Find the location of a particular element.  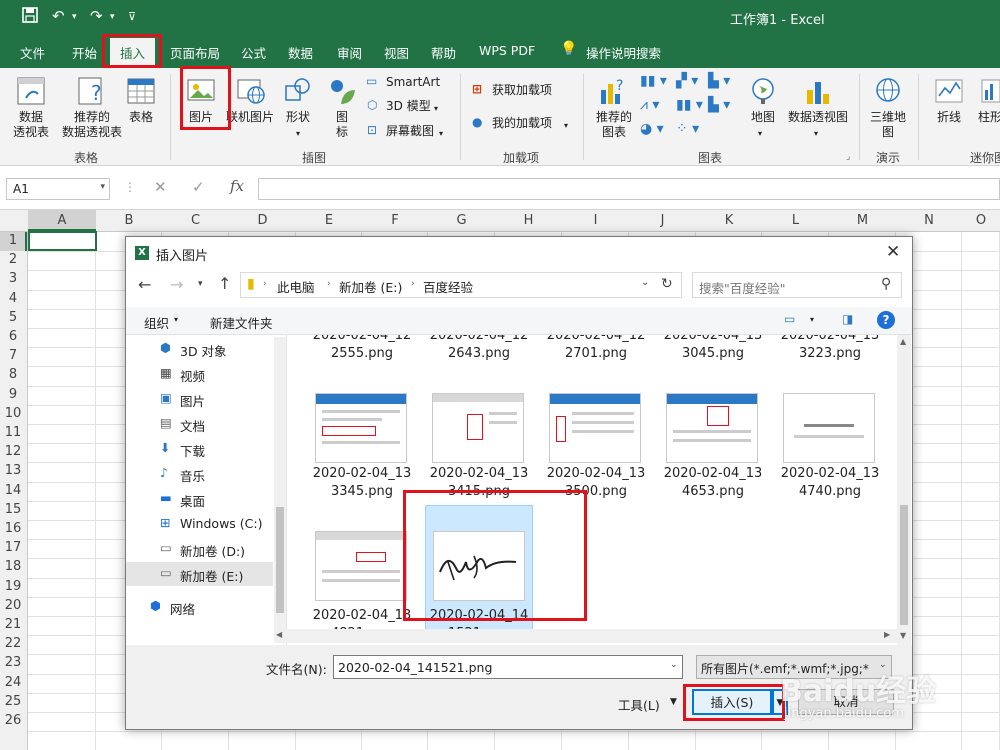

watermark-url: jingyan.baidu.com is located at coordinates (844, 713).